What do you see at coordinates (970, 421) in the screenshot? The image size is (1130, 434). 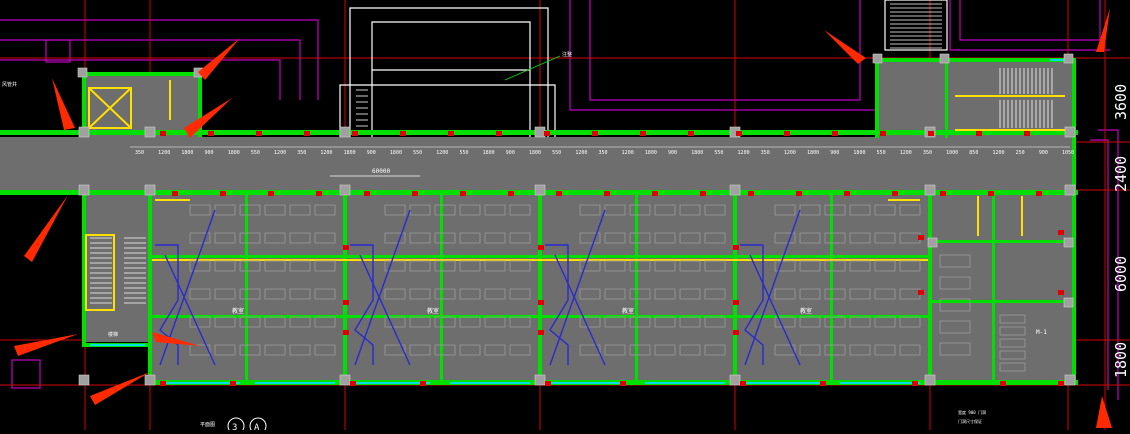 I see `bottom-right-label-2: 门洞尺寸保证` at bounding box center [970, 421].